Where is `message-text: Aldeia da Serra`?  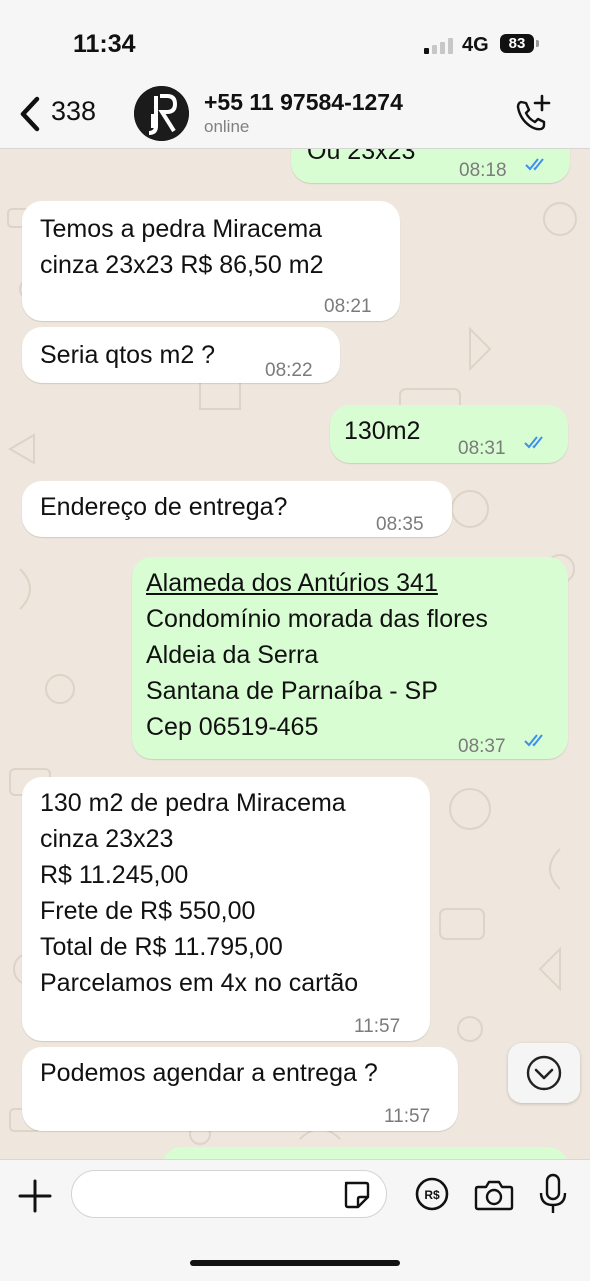 message-text: Aldeia da Serra is located at coordinates (232, 655).